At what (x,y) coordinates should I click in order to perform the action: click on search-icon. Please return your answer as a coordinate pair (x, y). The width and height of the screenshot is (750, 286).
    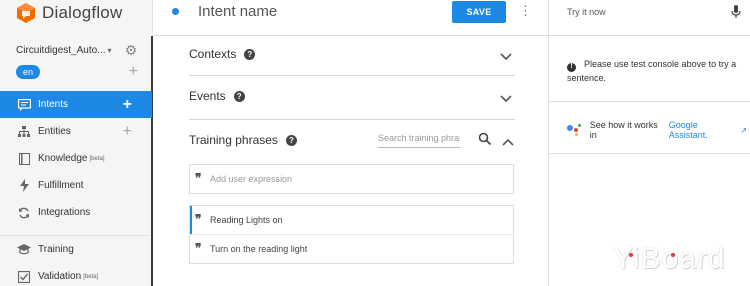
    Looking at the image, I should click on (485, 139).